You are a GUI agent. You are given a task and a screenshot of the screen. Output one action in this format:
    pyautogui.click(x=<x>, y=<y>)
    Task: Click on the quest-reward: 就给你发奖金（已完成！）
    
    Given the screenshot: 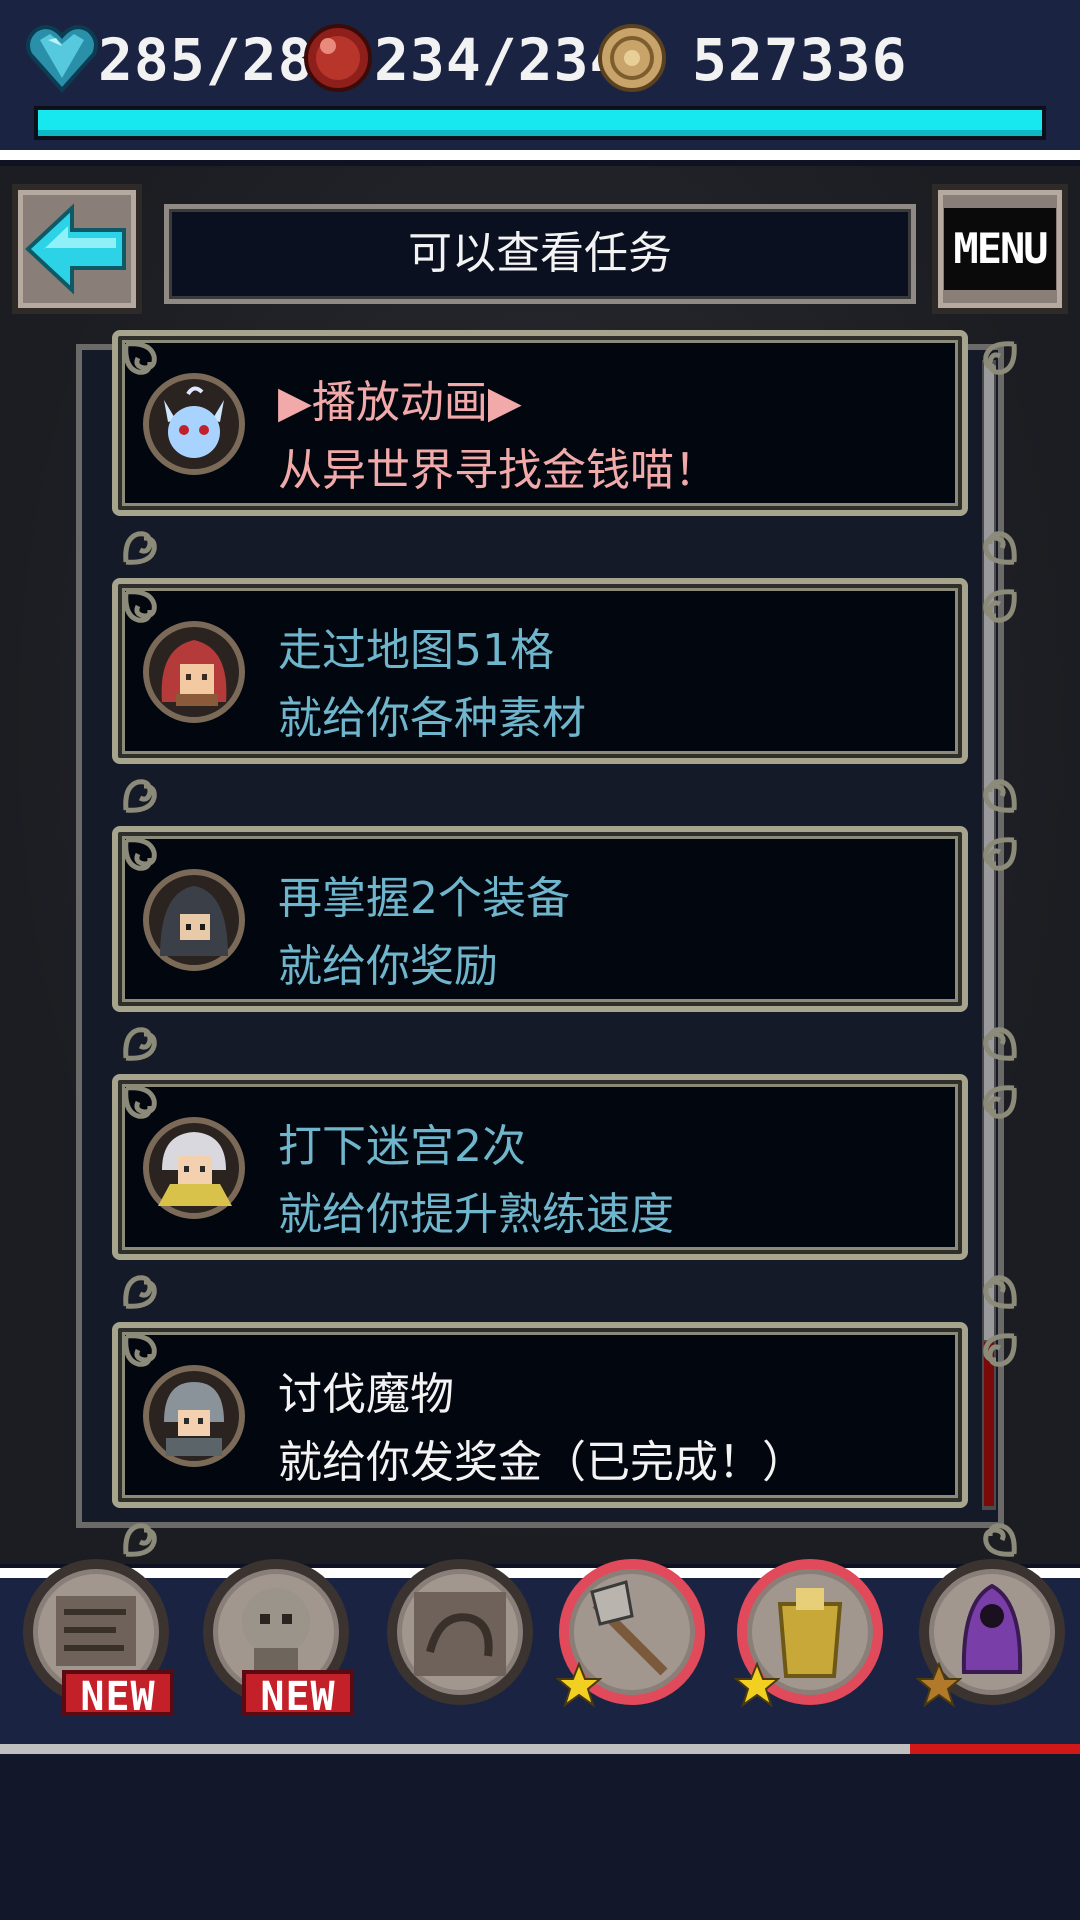 What is the action you would take?
    pyautogui.click(x=542, y=1462)
    